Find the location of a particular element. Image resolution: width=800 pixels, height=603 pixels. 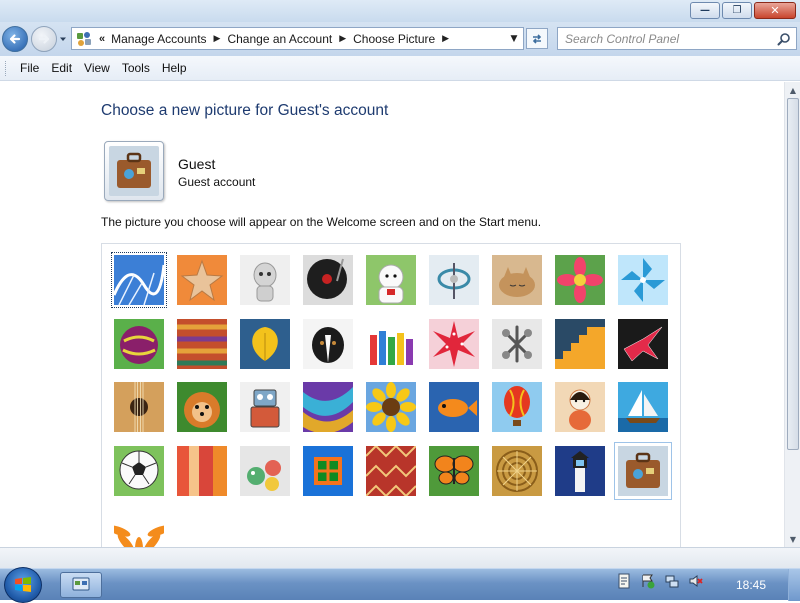

control-panel-window-icon is located at coordinates (81, 584).